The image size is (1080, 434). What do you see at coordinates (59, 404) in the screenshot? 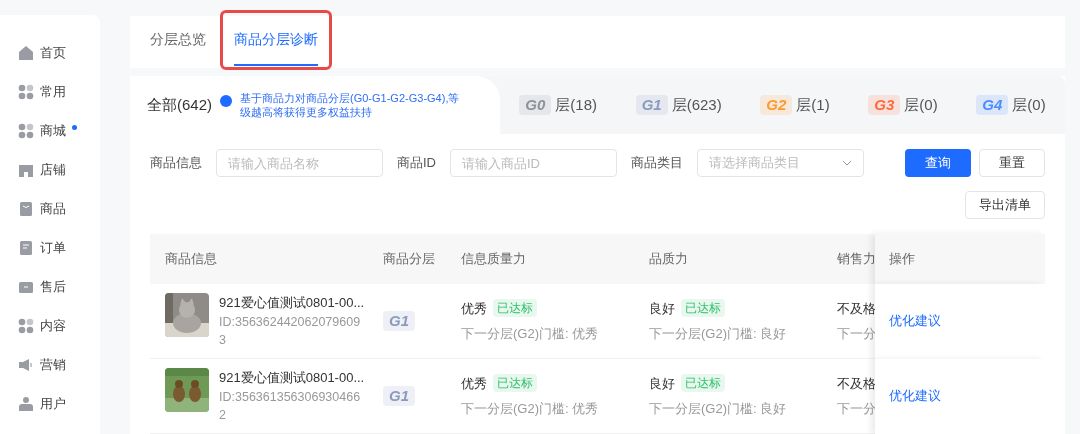
I see `sidebar-item: 用户` at bounding box center [59, 404].